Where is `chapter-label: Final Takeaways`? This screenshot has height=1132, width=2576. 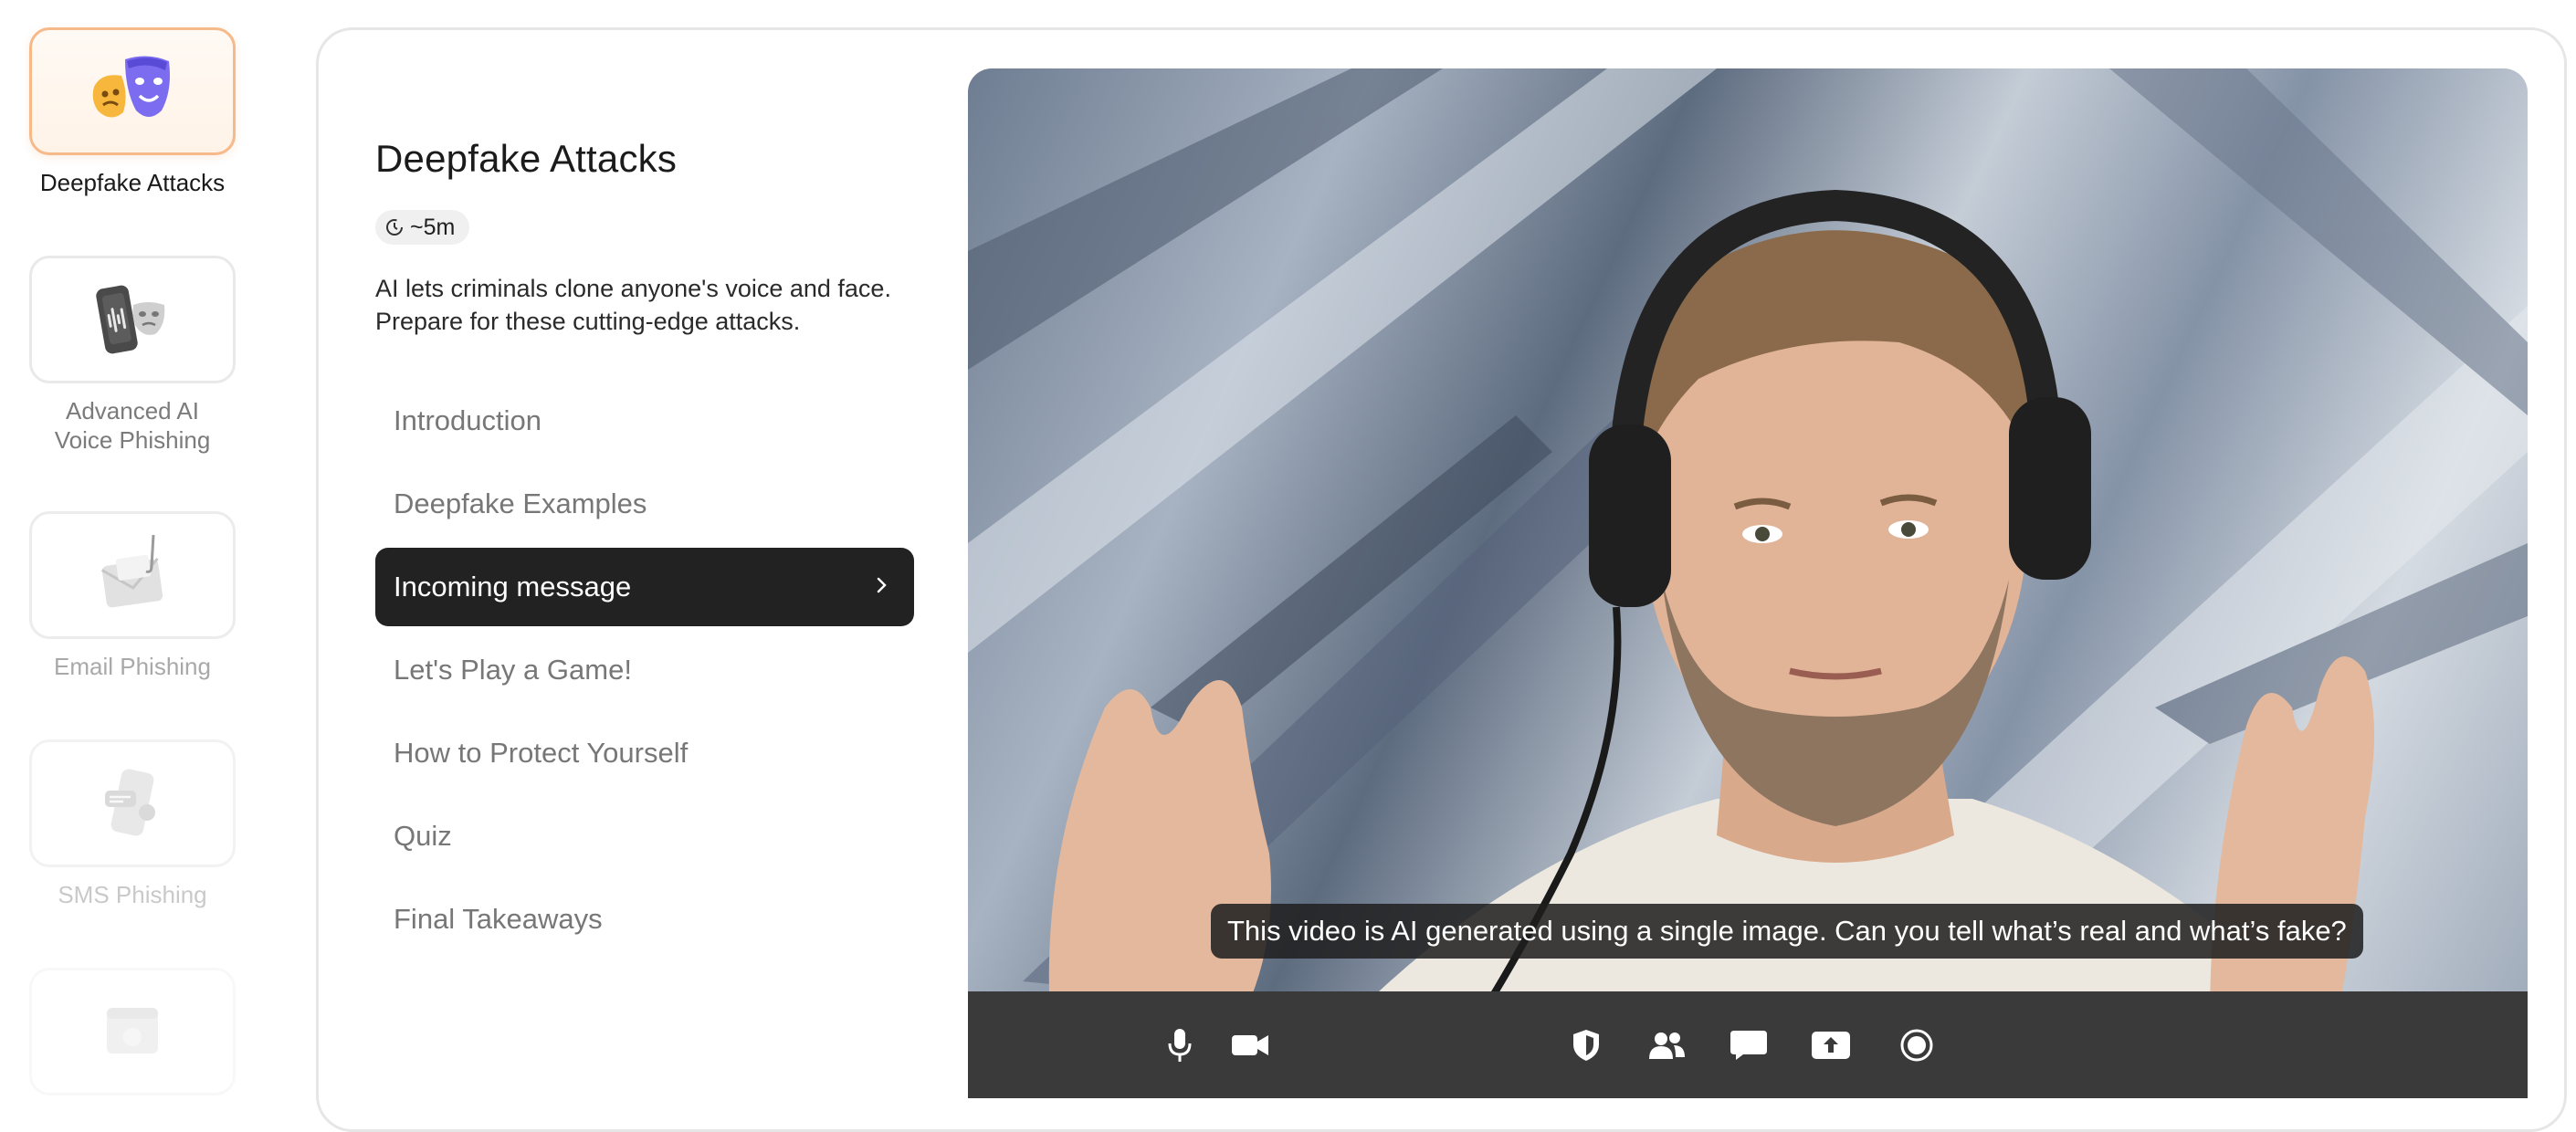
chapter-label: Final Takeaways is located at coordinates (498, 919).